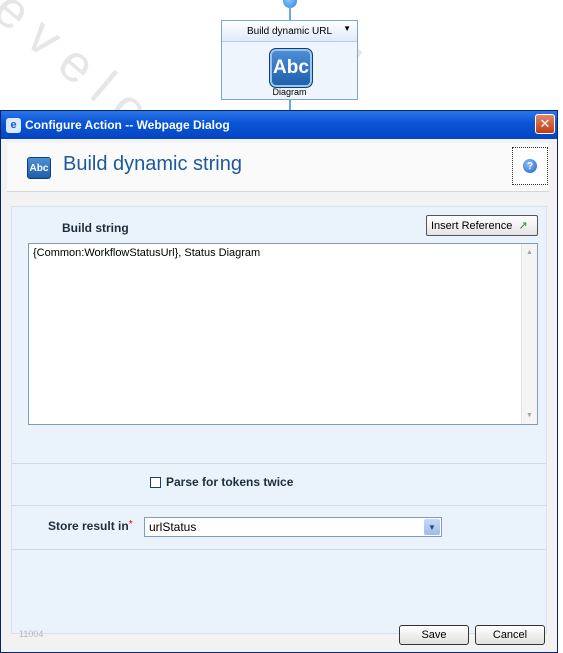 This screenshot has width=563, height=653. I want to click on textarea-scrollbar: ▲ ▼, so click(529, 334).